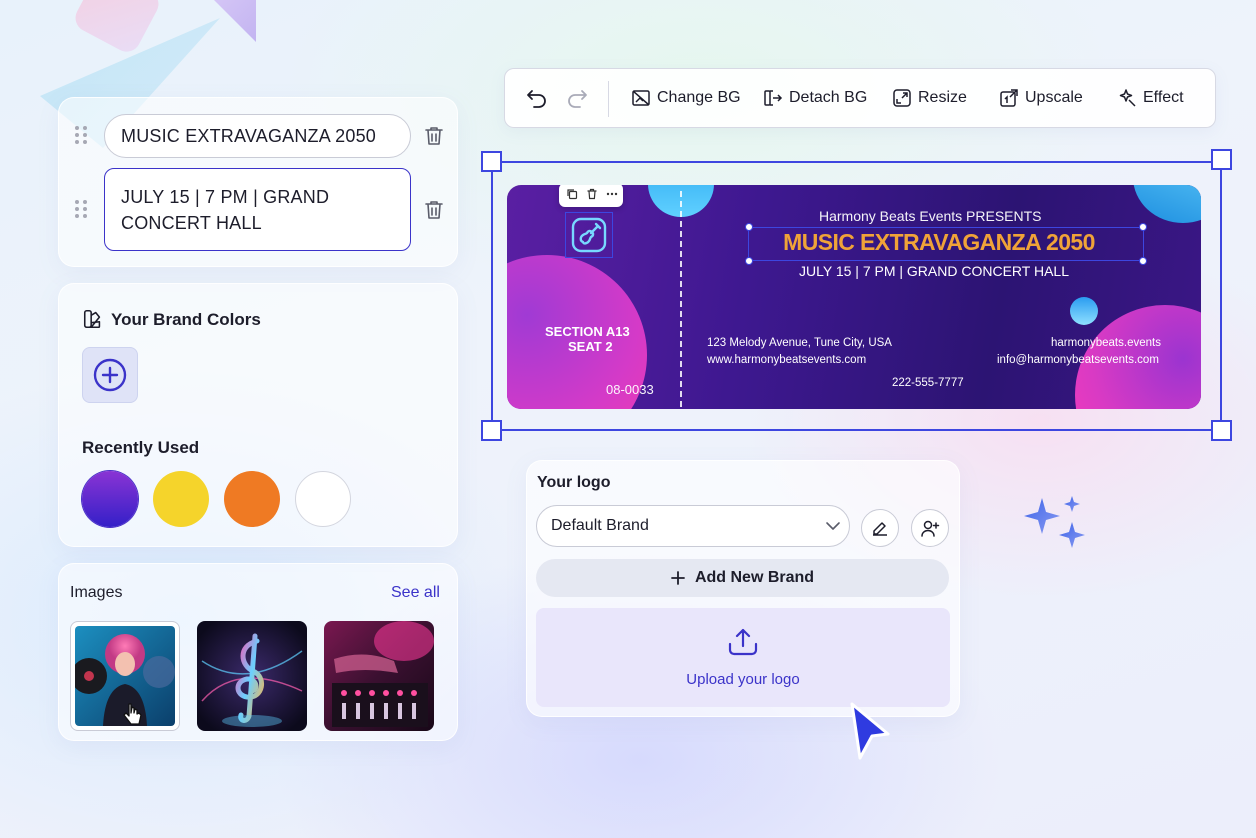 The height and width of the screenshot is (838, 1256). What do you see at coordinates (537, 98) in the screenshot?
I see `undo-icon` at bounding box center [537, 98].